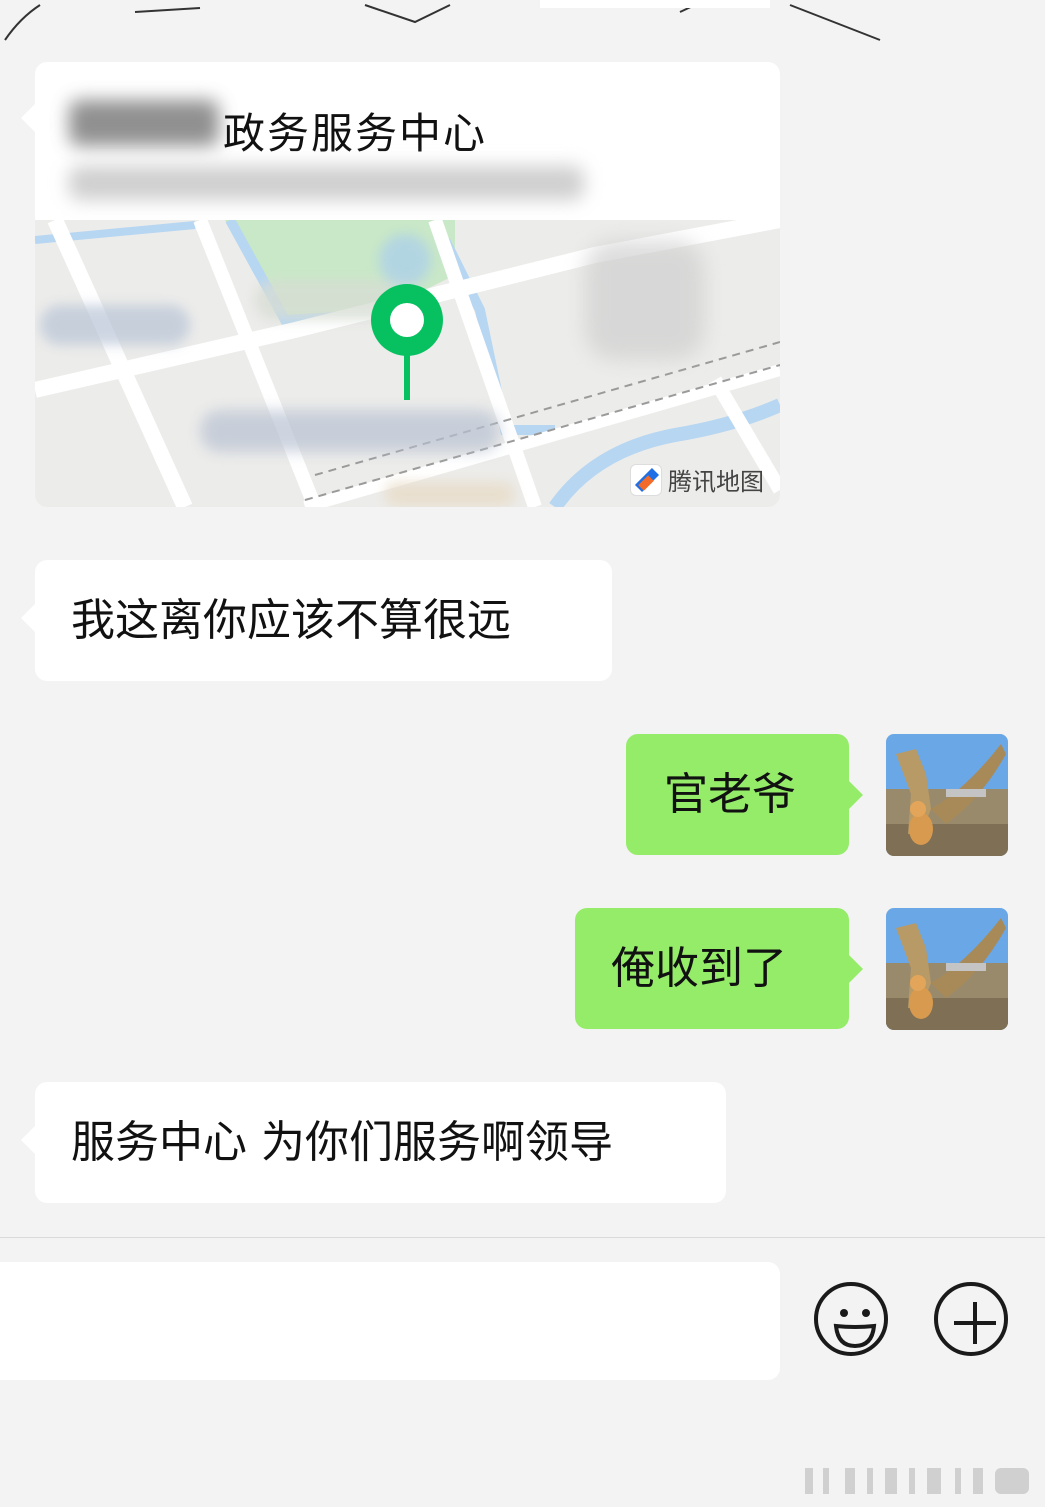 Image resolution: width=1045 pixels, height=1507 pixels. What do you see at coordinates (730, 794) in the screenshot?
I see `message-text: 官老爷` at bounding box center [730, 794].